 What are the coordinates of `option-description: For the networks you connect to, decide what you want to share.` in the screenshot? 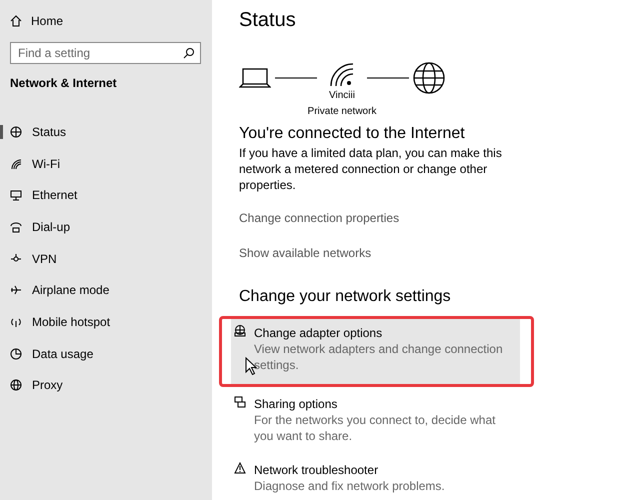 It's located at (375, 428).